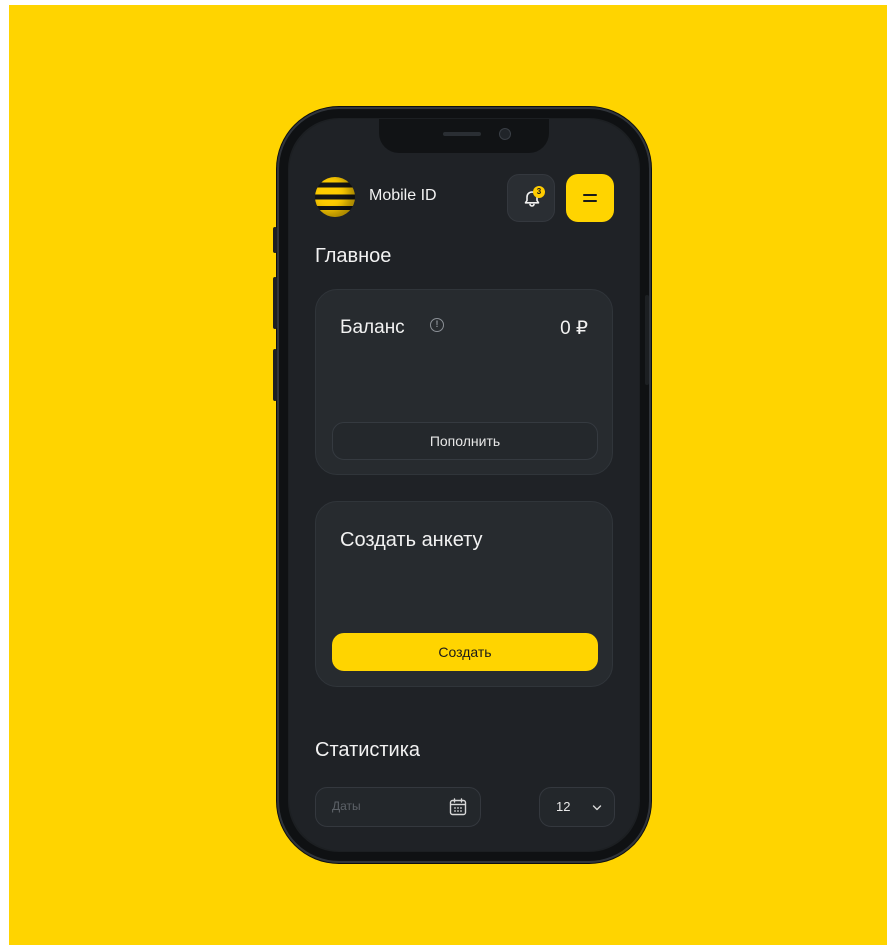  What do you see at coordinates (411, 540) in the screenshot?
I see `create-form-title: Создать анкету` at bounding box center [411, 540].